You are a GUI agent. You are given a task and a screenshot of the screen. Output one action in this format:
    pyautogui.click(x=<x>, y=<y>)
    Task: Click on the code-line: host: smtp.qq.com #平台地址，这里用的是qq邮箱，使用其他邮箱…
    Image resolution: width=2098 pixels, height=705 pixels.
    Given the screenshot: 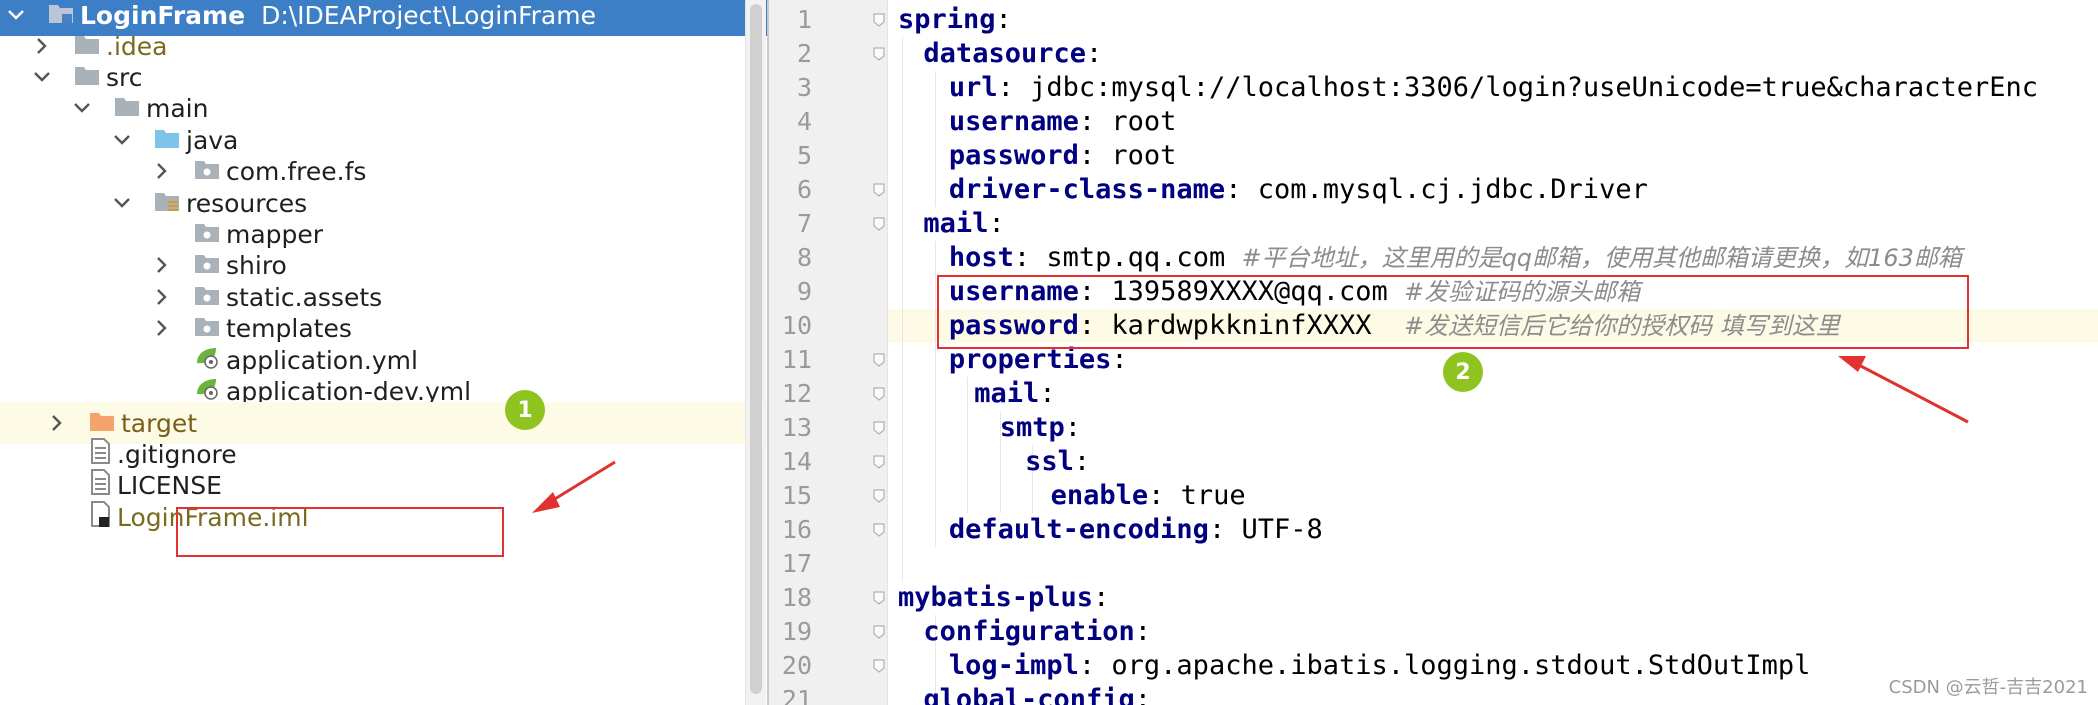 What is the action you would take?
    pyautogui.click(x=1455, y=258)
    